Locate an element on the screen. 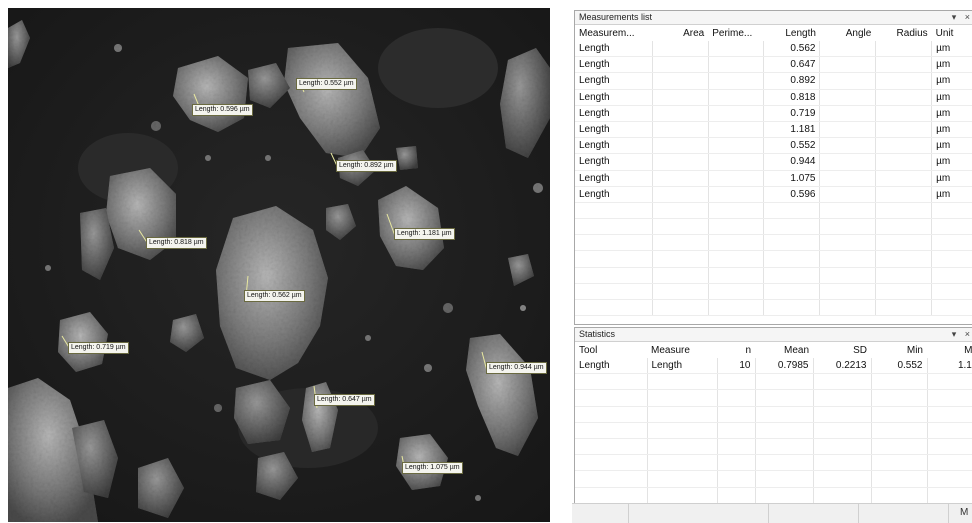 The image size is (972, 523). table-row: Length 1.075 µm is located at coordinates (773, 178).